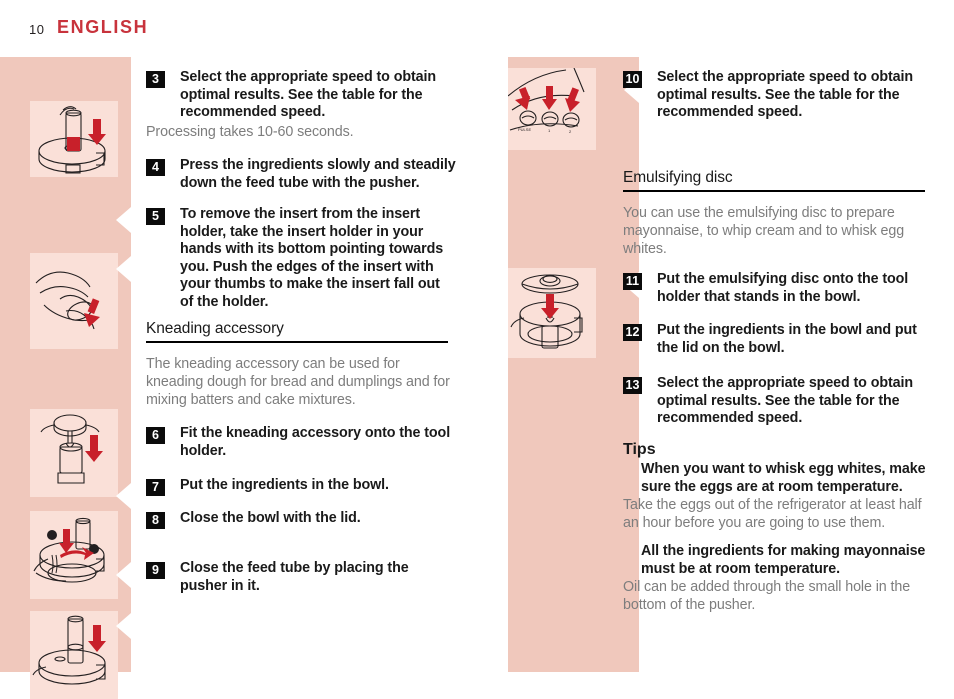 Image resolution: width=954 pixels, height=699 pixels. Describe the element at coordinates (155, 216) in the screenshot. I see `step-5-number: 5` at that location.